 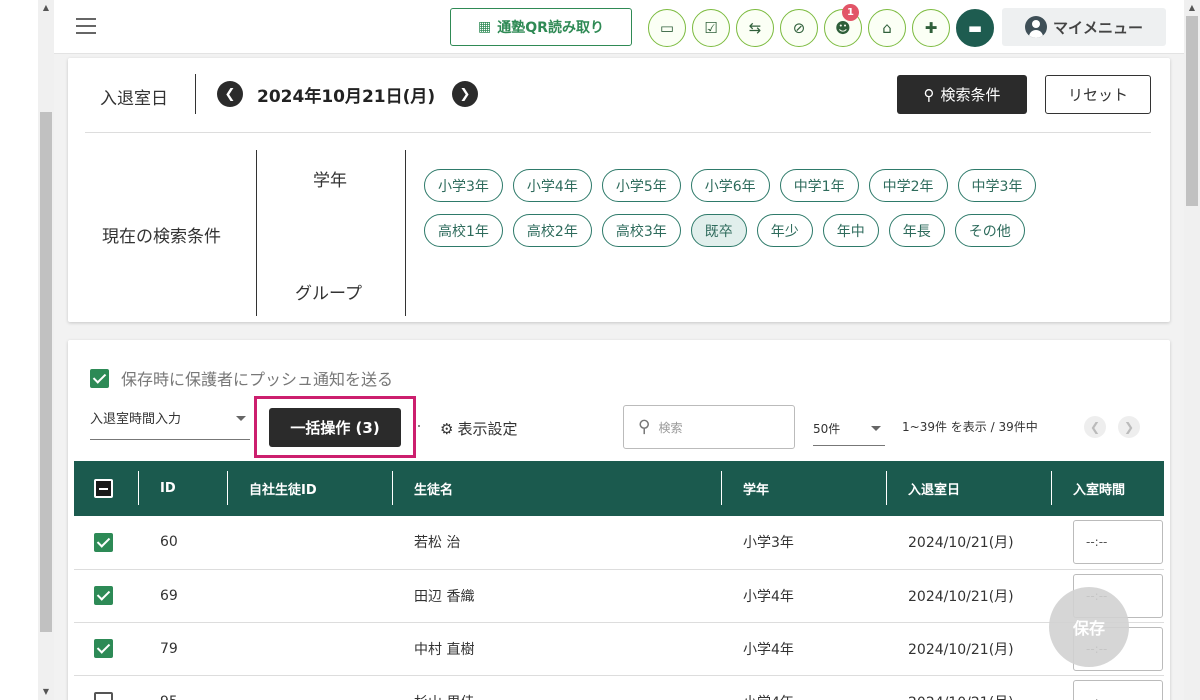 I want to click on select-all-cell, so click(x=106, y=488).